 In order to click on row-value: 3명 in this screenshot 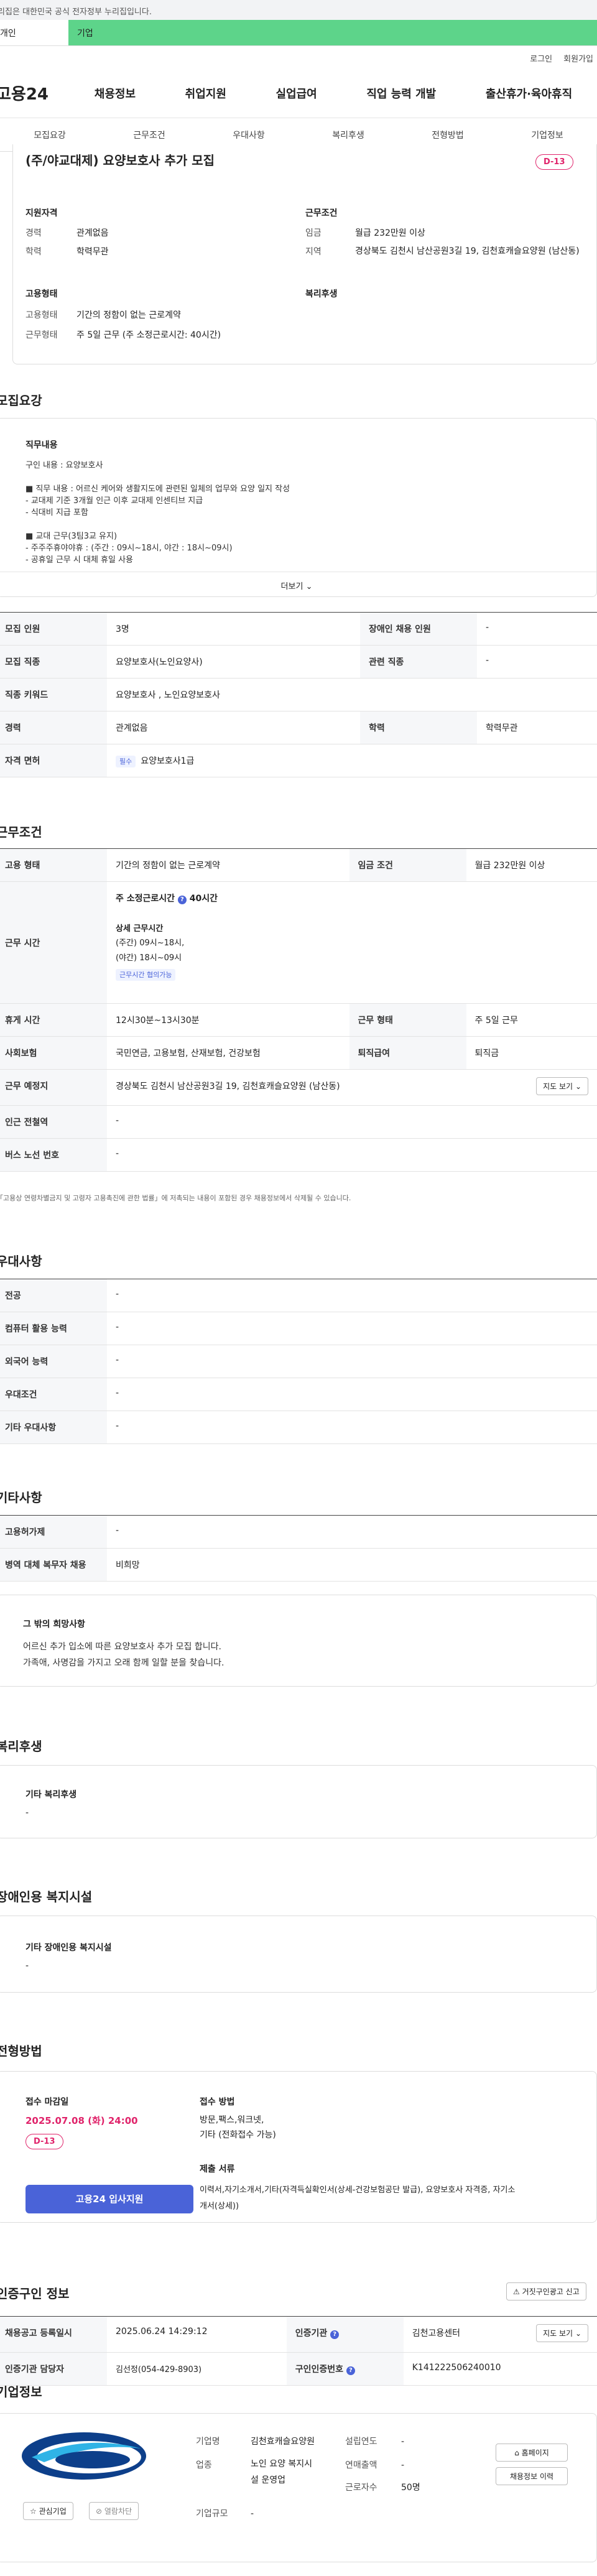, I will do `click(233, 629)`.